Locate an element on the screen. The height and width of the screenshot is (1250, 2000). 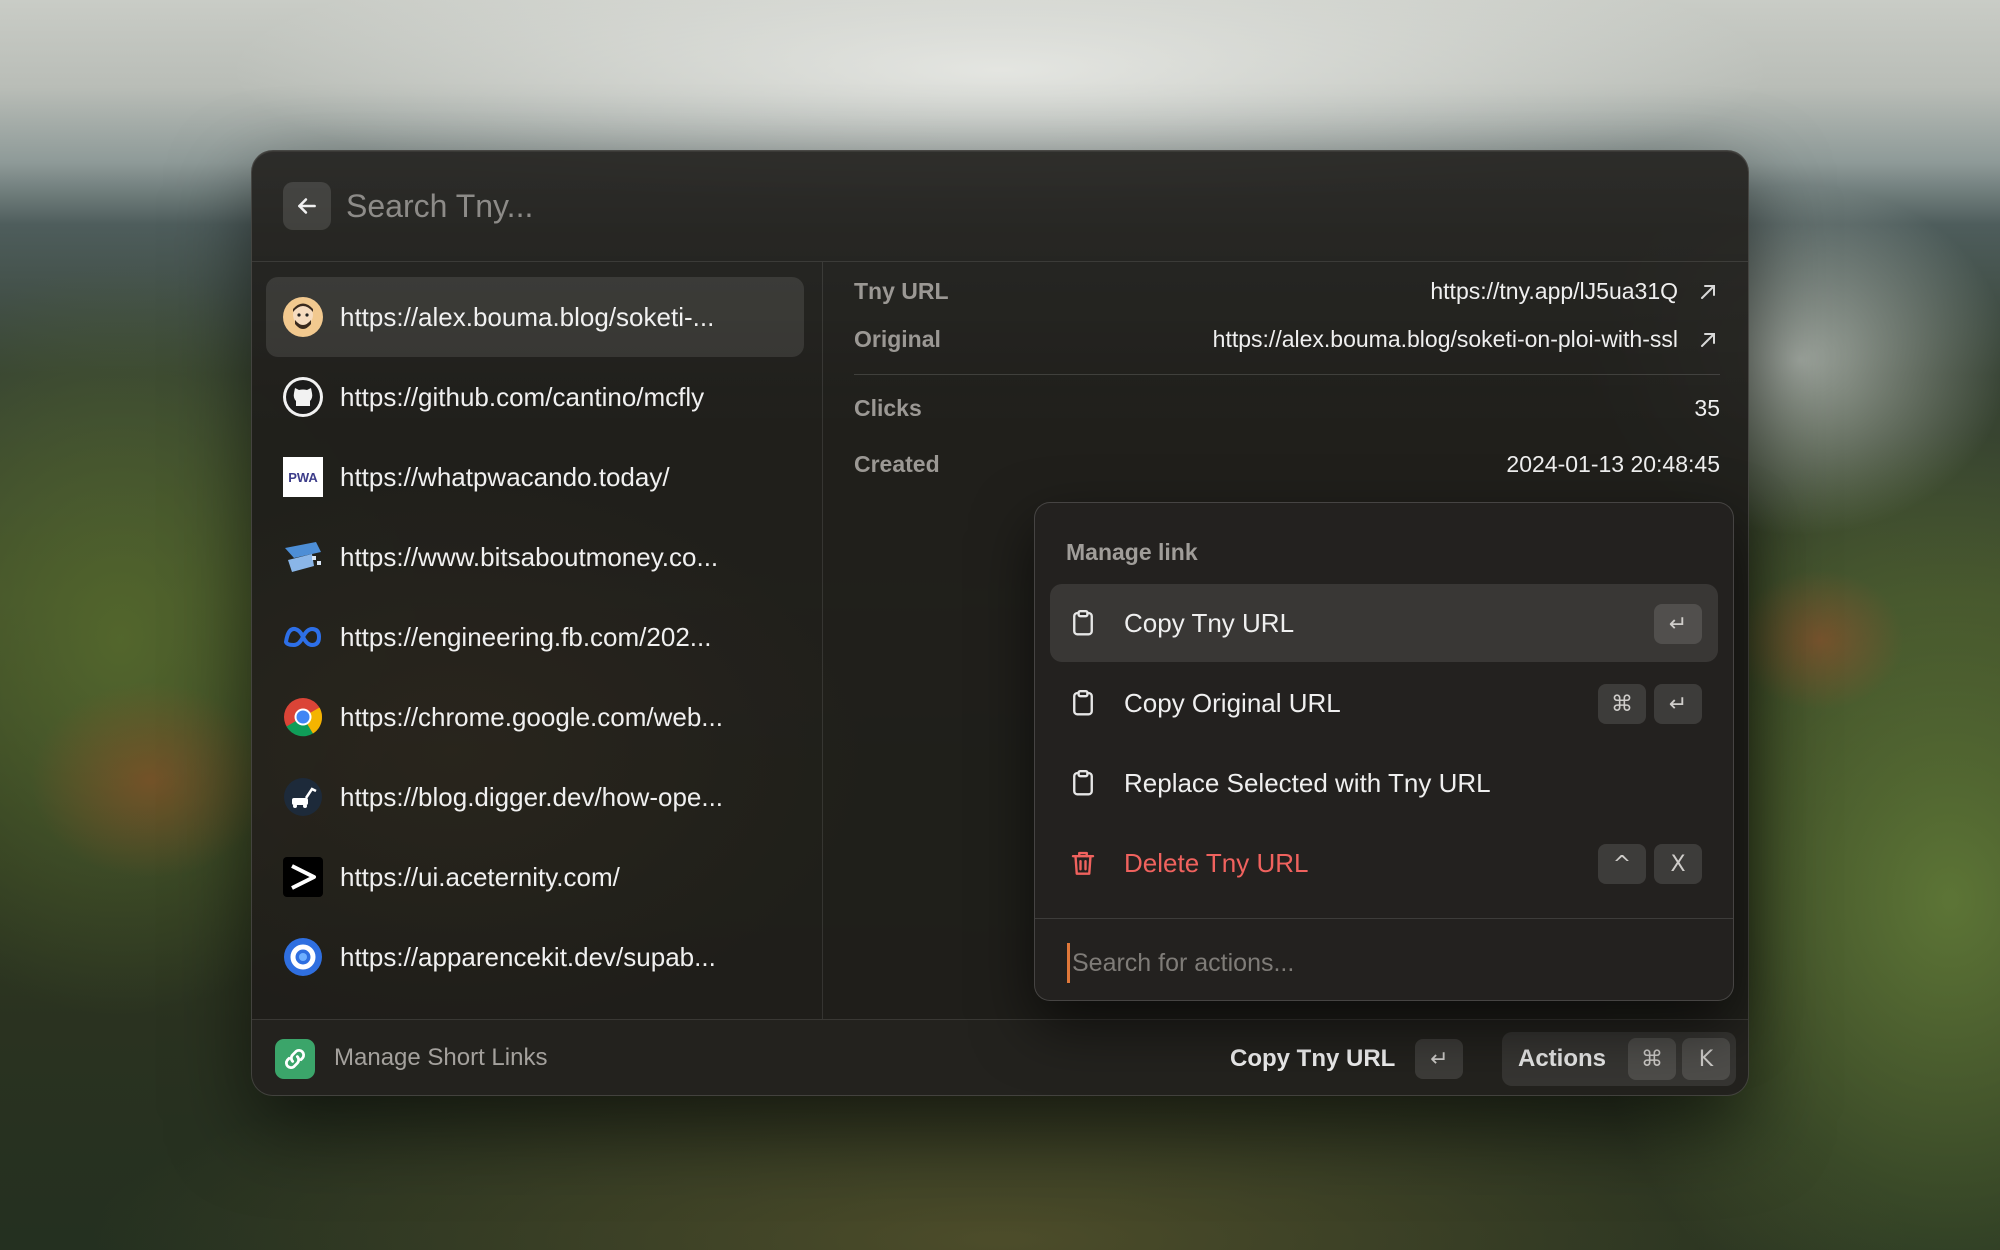
menu-item-label: Delete Tny URL is located at coordinates (1216, 862).